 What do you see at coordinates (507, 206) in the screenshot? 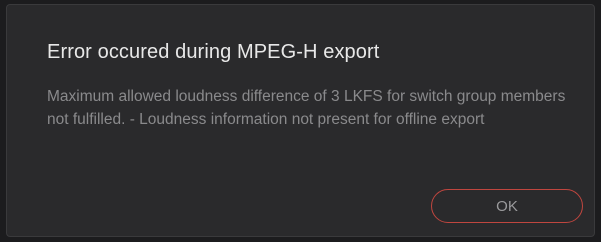
I see `ok-button: OK` at bounding box center [507, 206].